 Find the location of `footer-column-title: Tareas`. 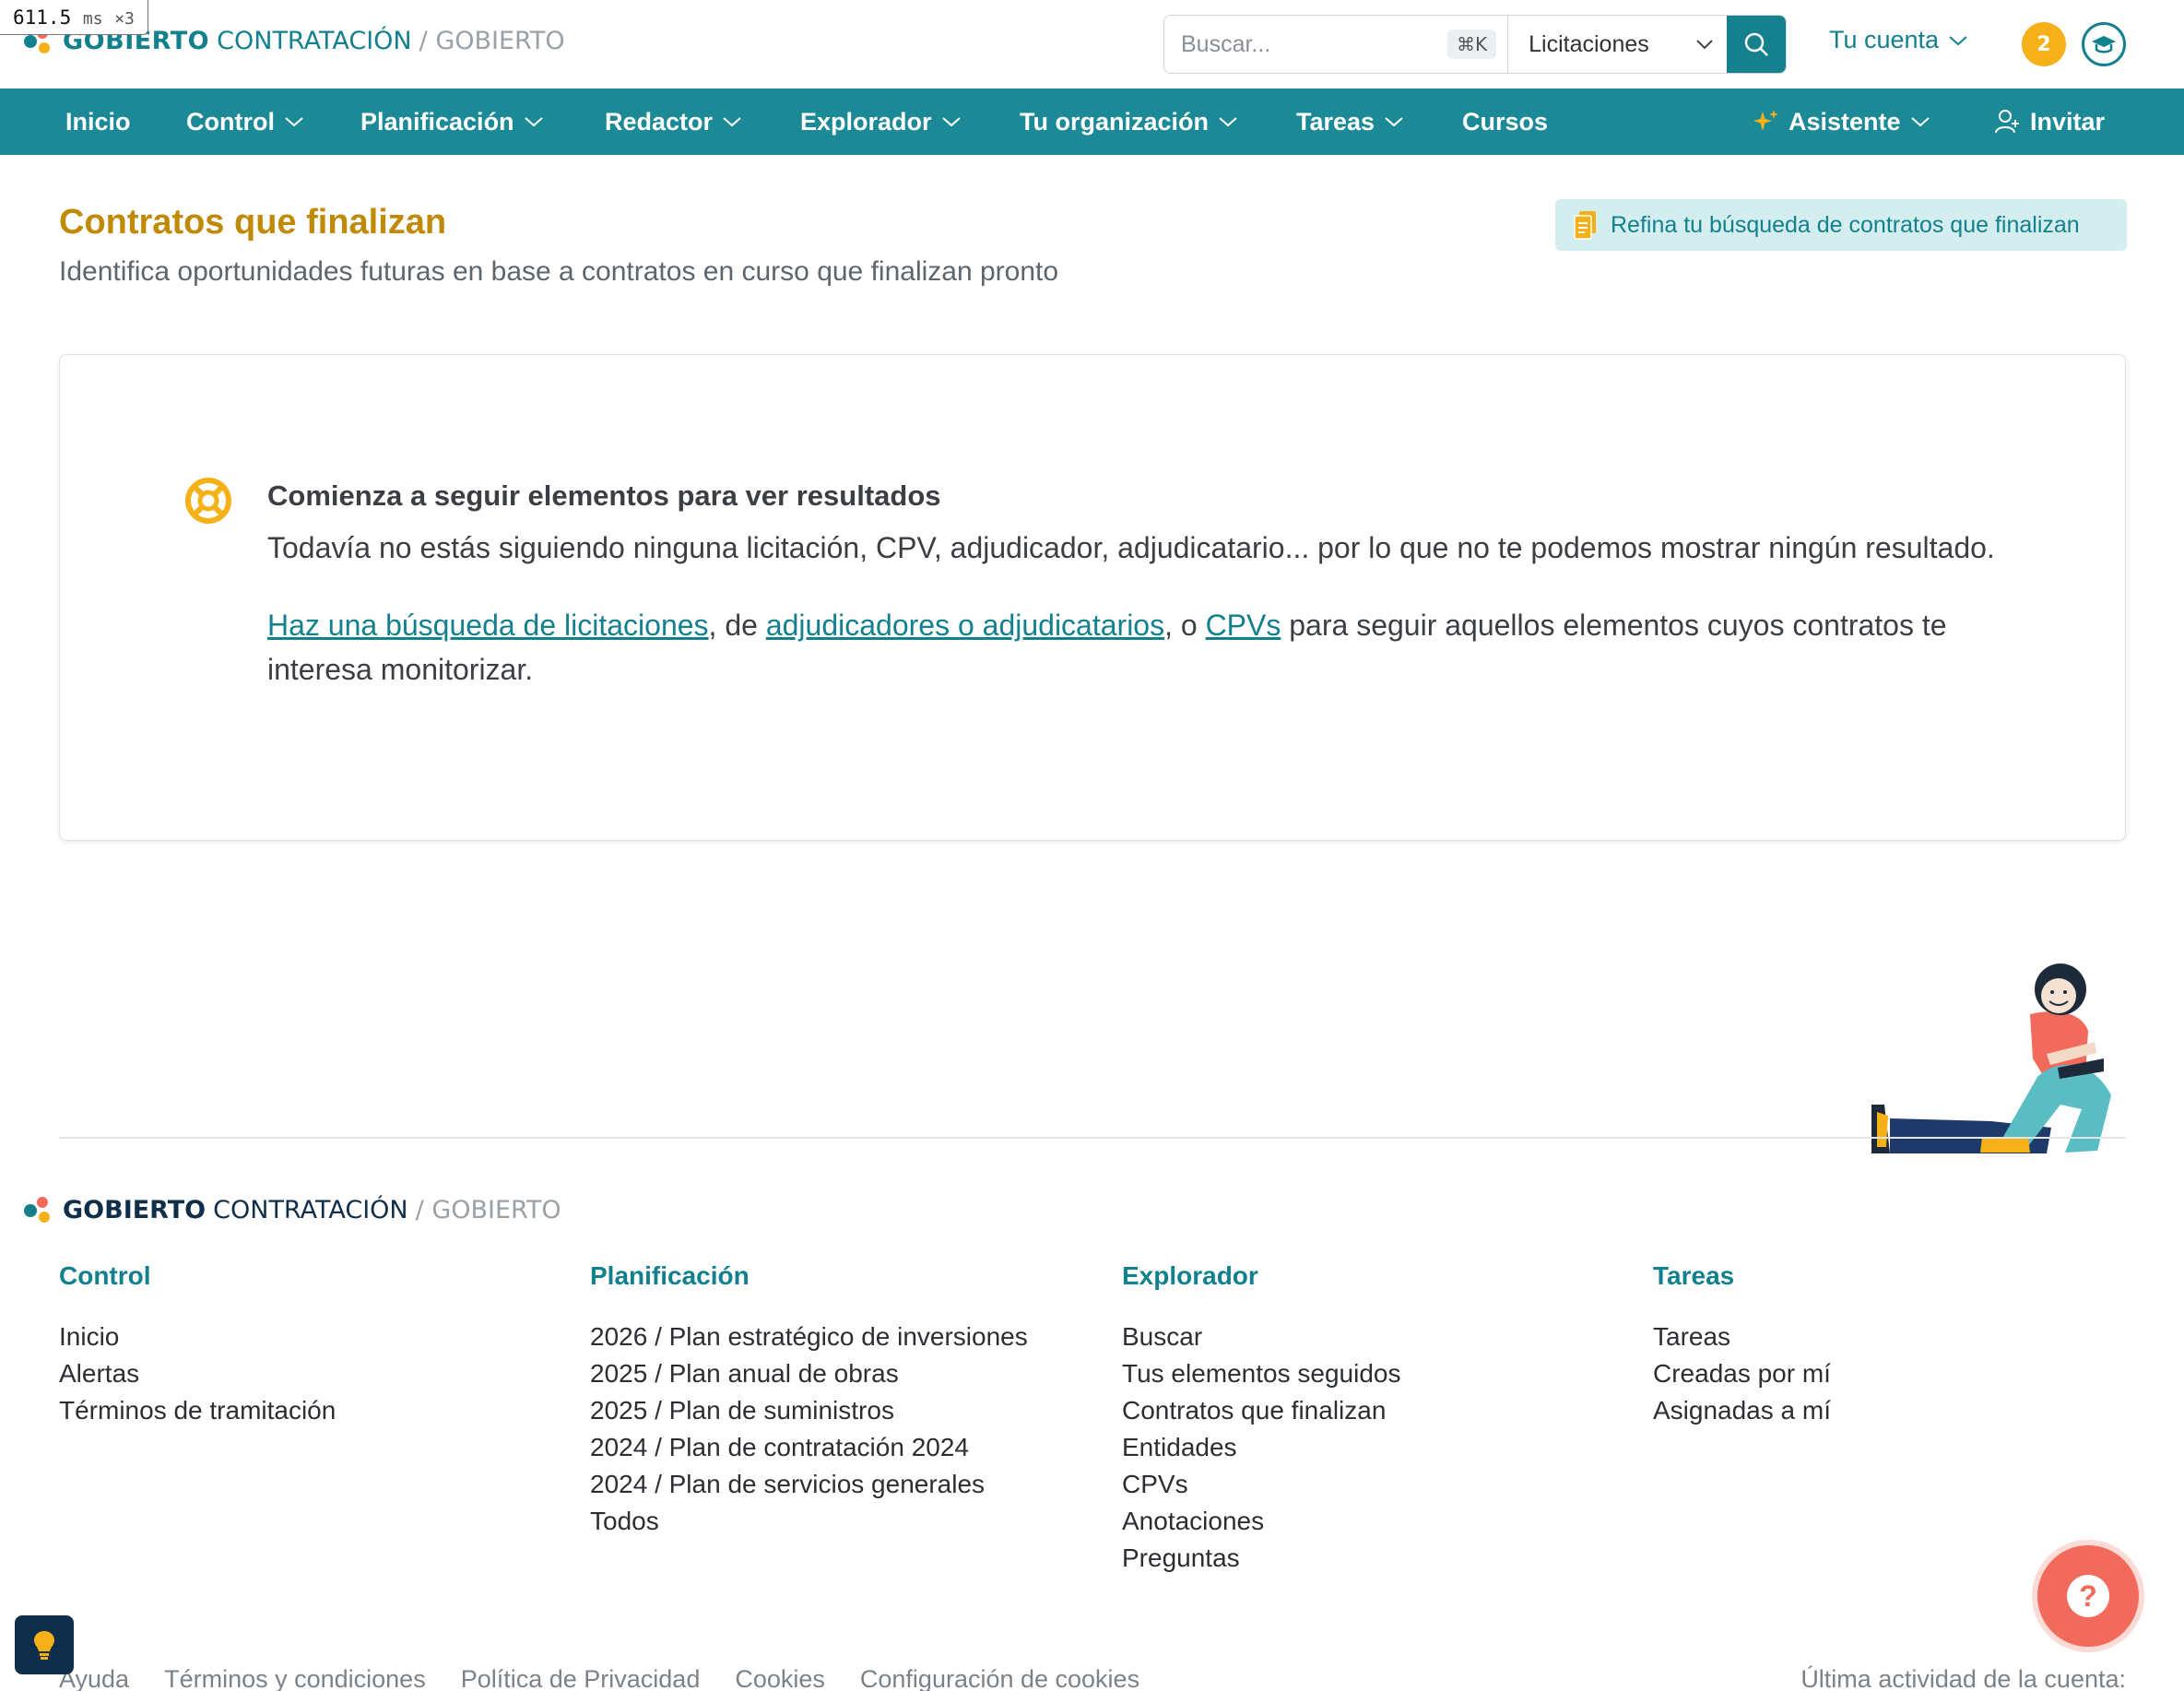

footer-column-title: Tareas is located at coordinates (1694, 1275).